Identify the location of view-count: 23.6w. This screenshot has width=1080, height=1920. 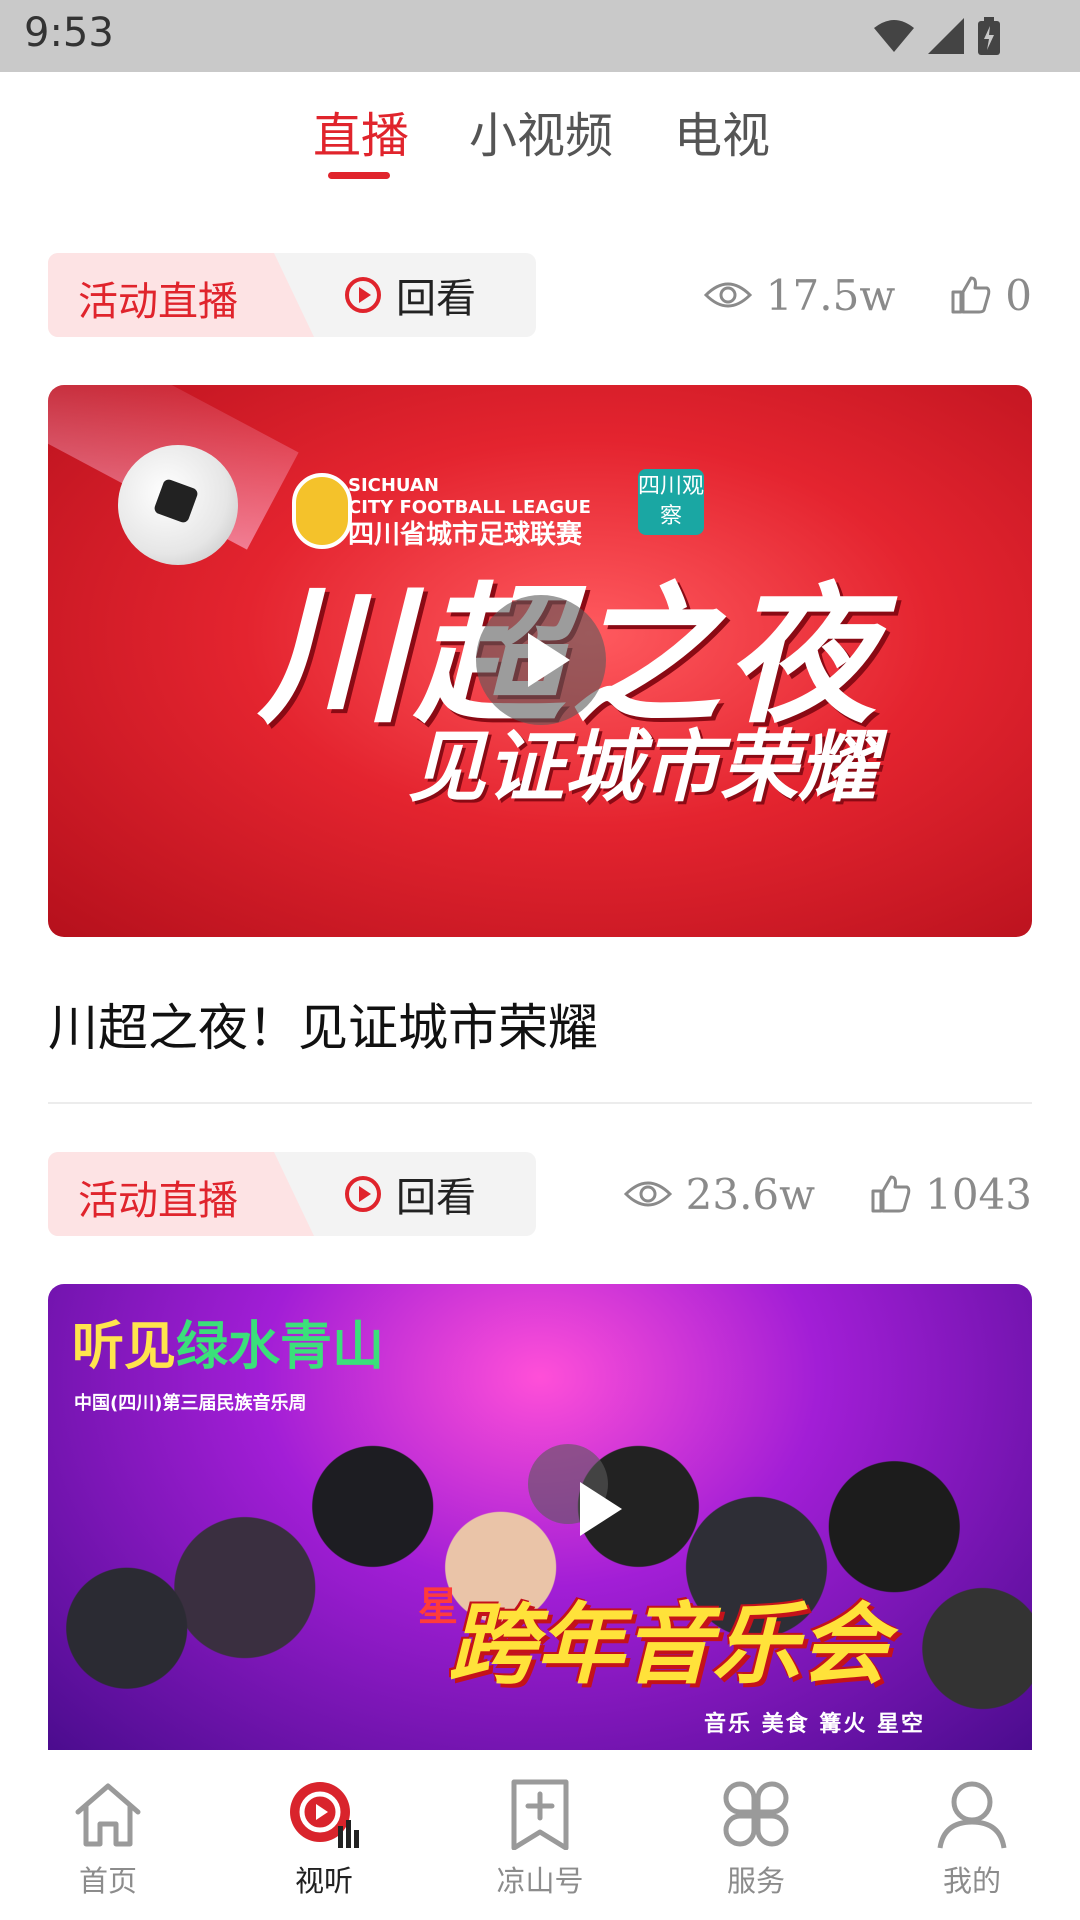
(750, 1194).